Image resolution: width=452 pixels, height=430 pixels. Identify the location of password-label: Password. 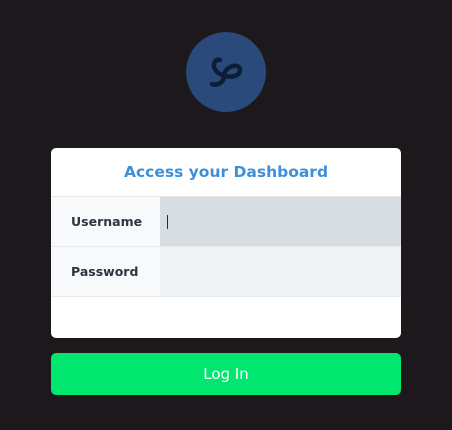
(105, 271).